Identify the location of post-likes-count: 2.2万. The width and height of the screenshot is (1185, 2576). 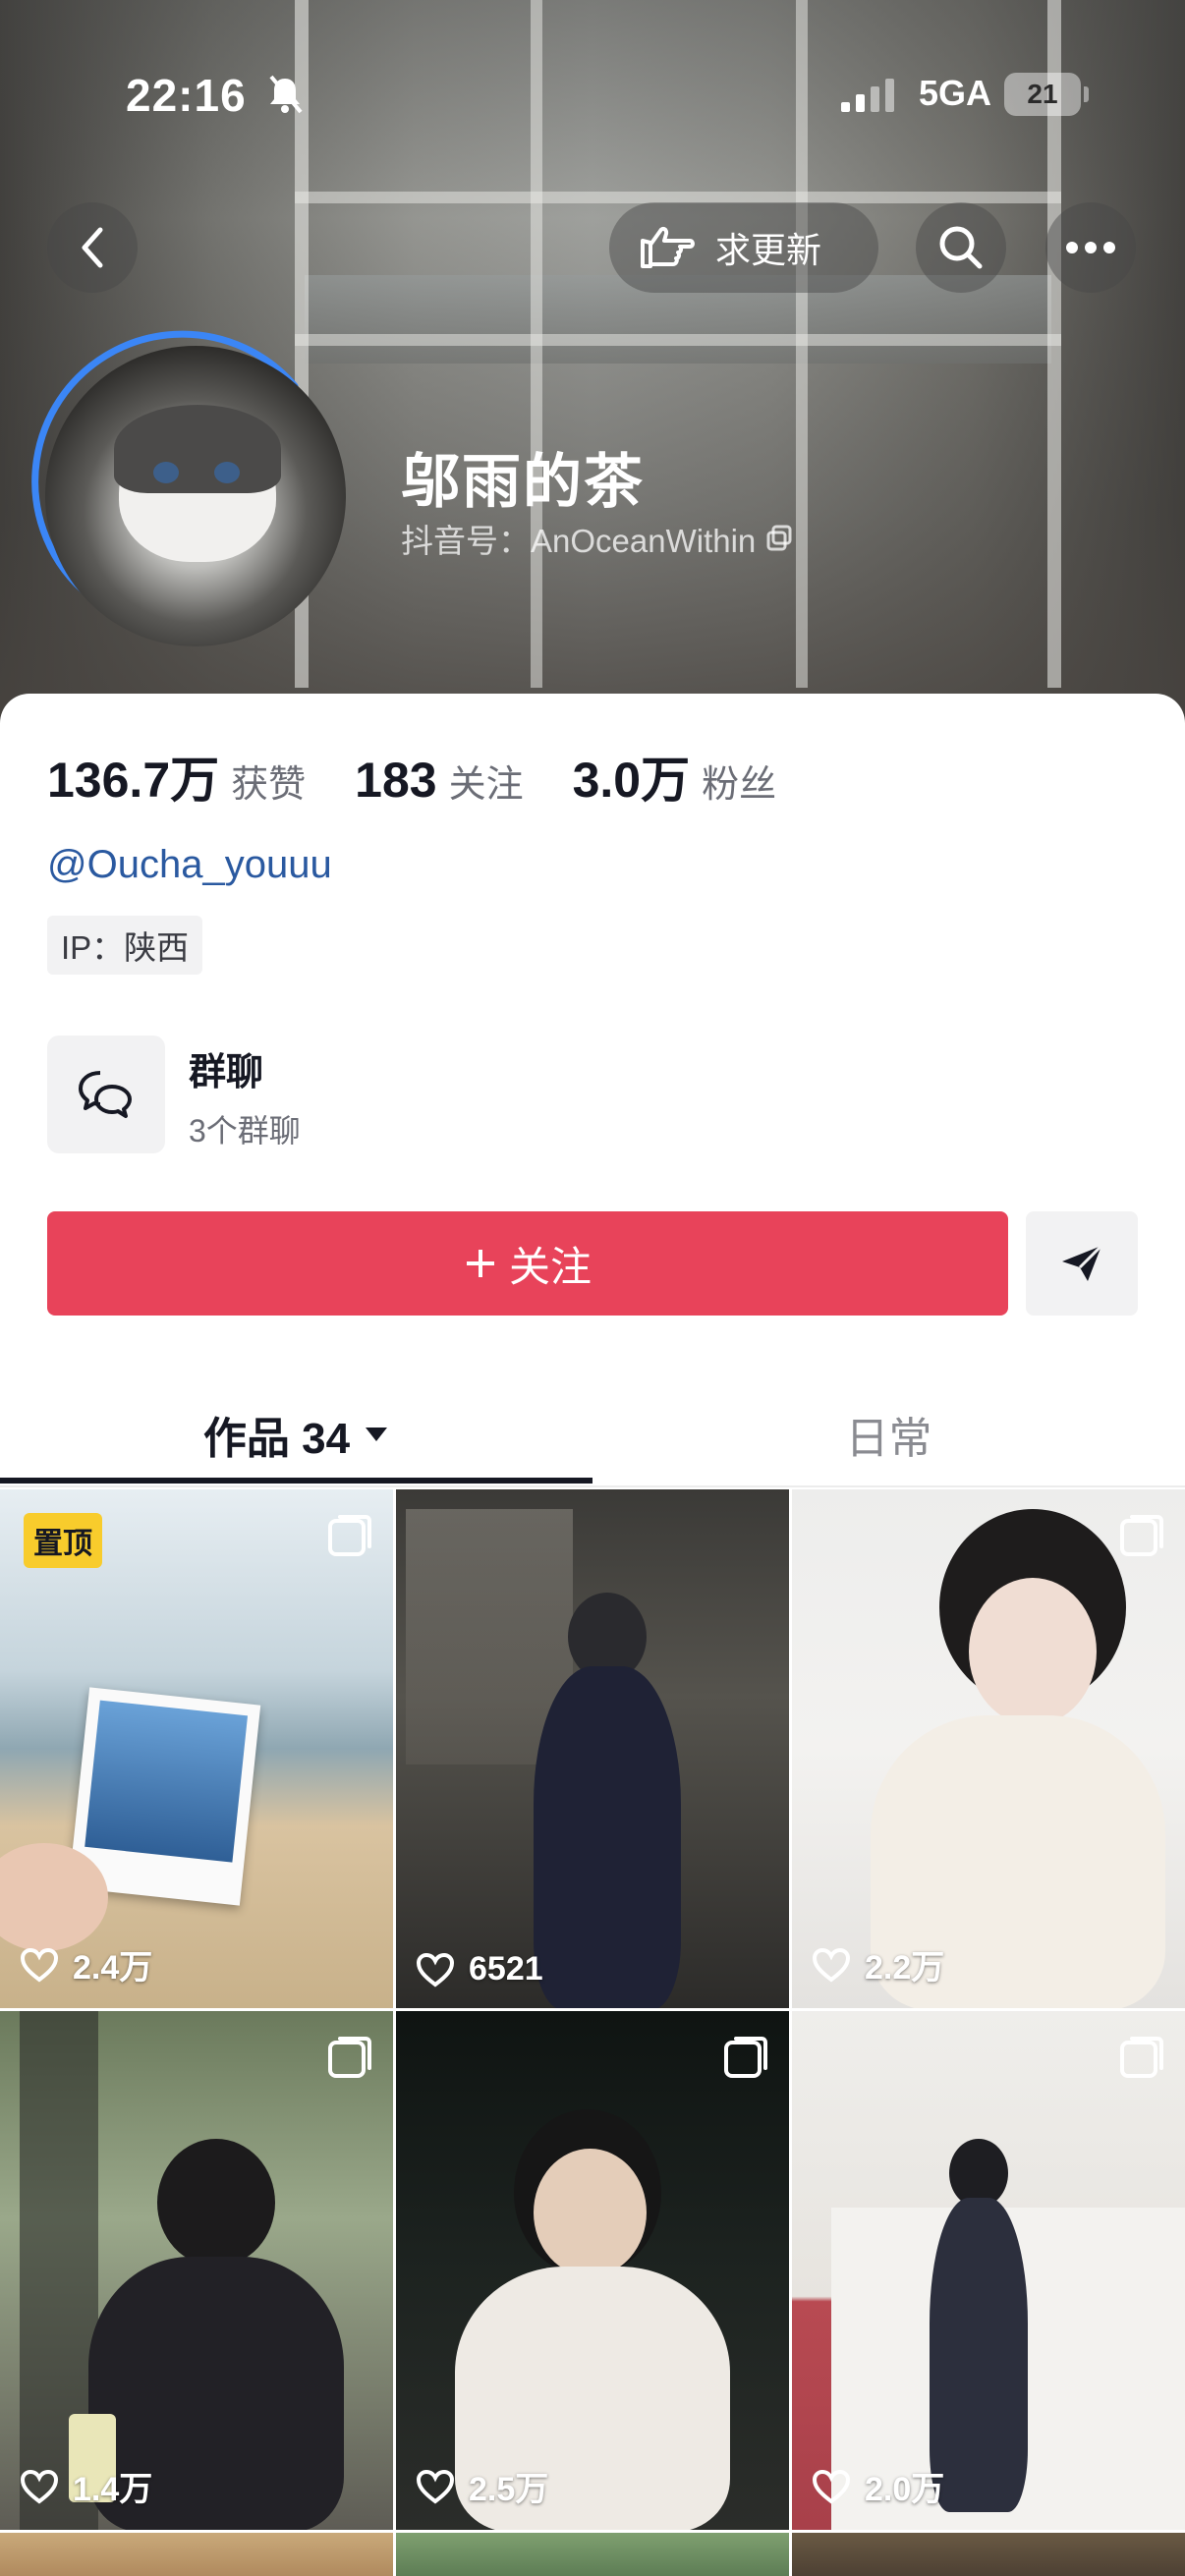
(905, 1968).